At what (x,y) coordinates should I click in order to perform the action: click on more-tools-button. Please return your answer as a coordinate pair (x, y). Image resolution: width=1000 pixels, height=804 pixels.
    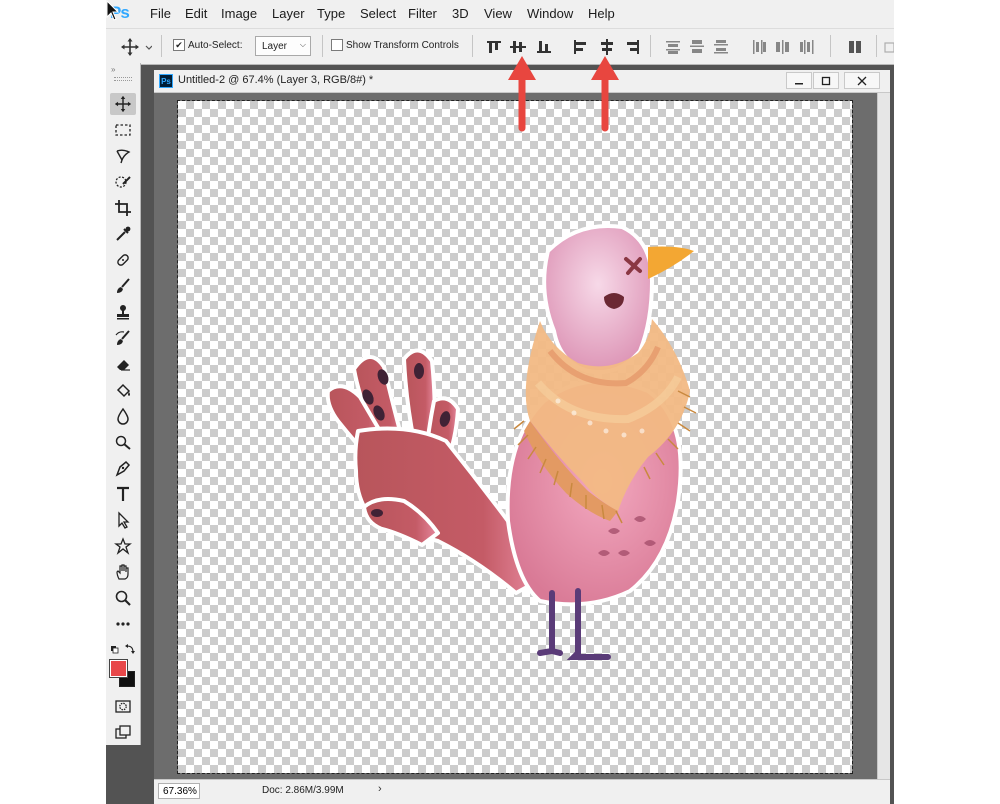
    Looking at the image, I should click on (123, 624).